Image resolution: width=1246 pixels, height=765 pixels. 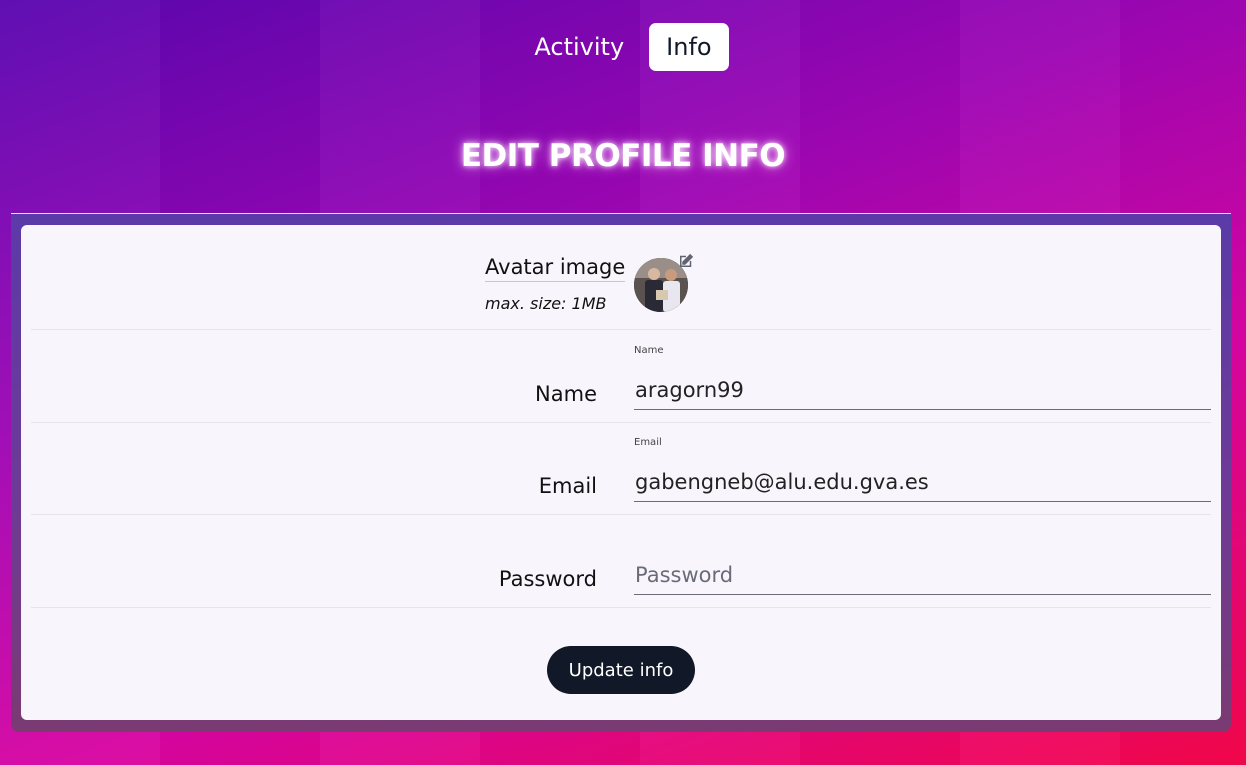 What do you see at coordinates (579, 47) in the screenshot?
I see `tab-activity: Activity` at bounding box center [579, 47].